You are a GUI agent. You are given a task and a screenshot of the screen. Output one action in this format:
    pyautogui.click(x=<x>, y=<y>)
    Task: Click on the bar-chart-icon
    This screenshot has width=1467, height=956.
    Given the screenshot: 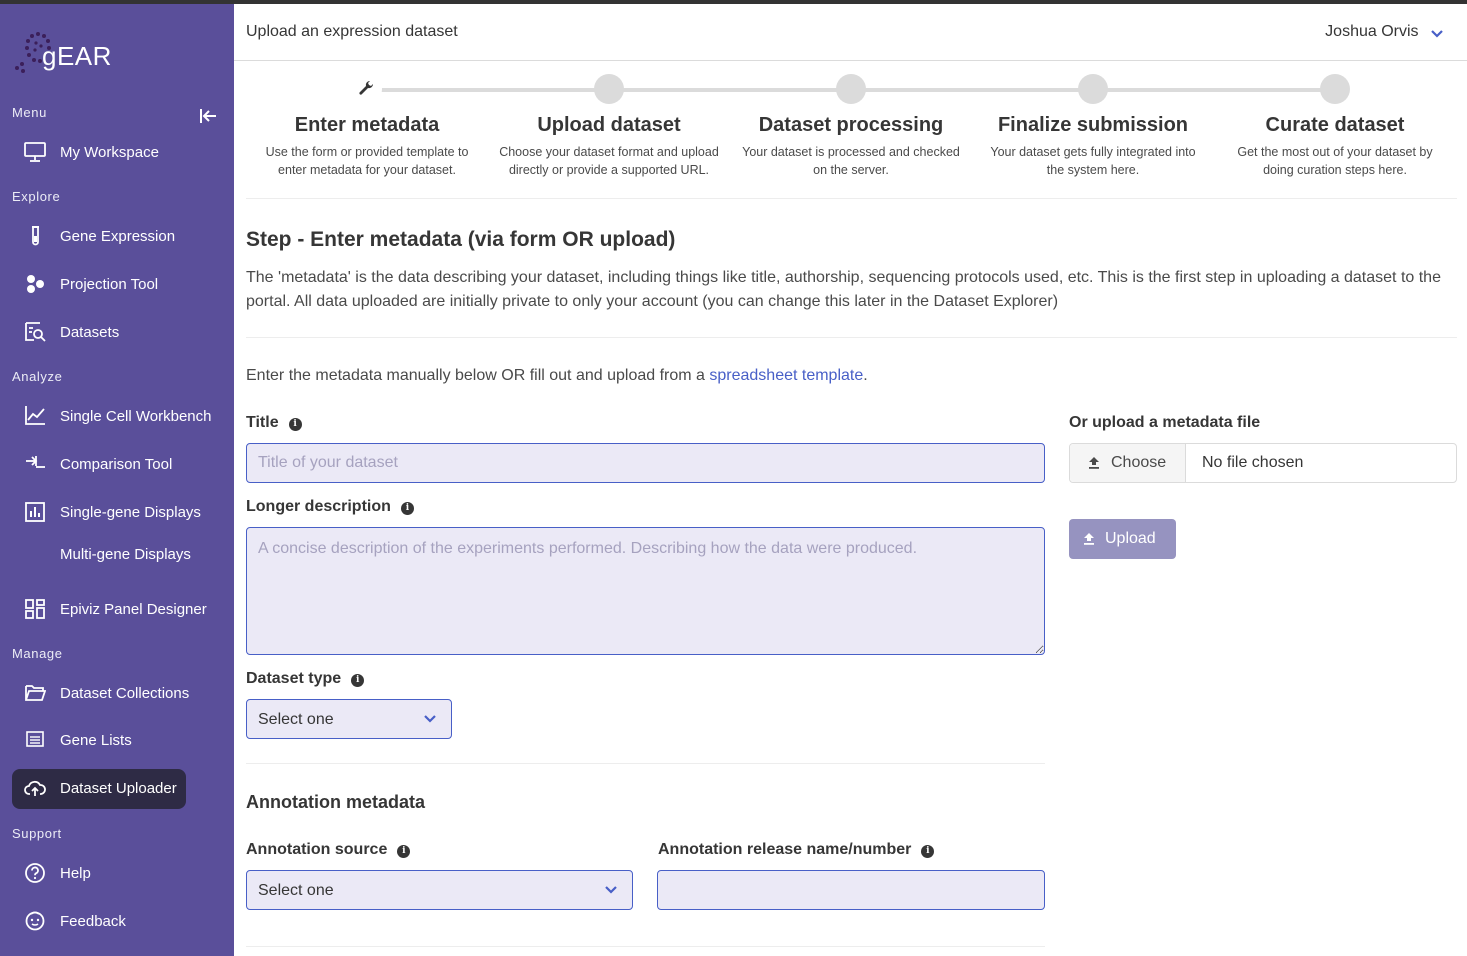 What is the action you would take?
    pyautogui.click(x=35, y=512)
    